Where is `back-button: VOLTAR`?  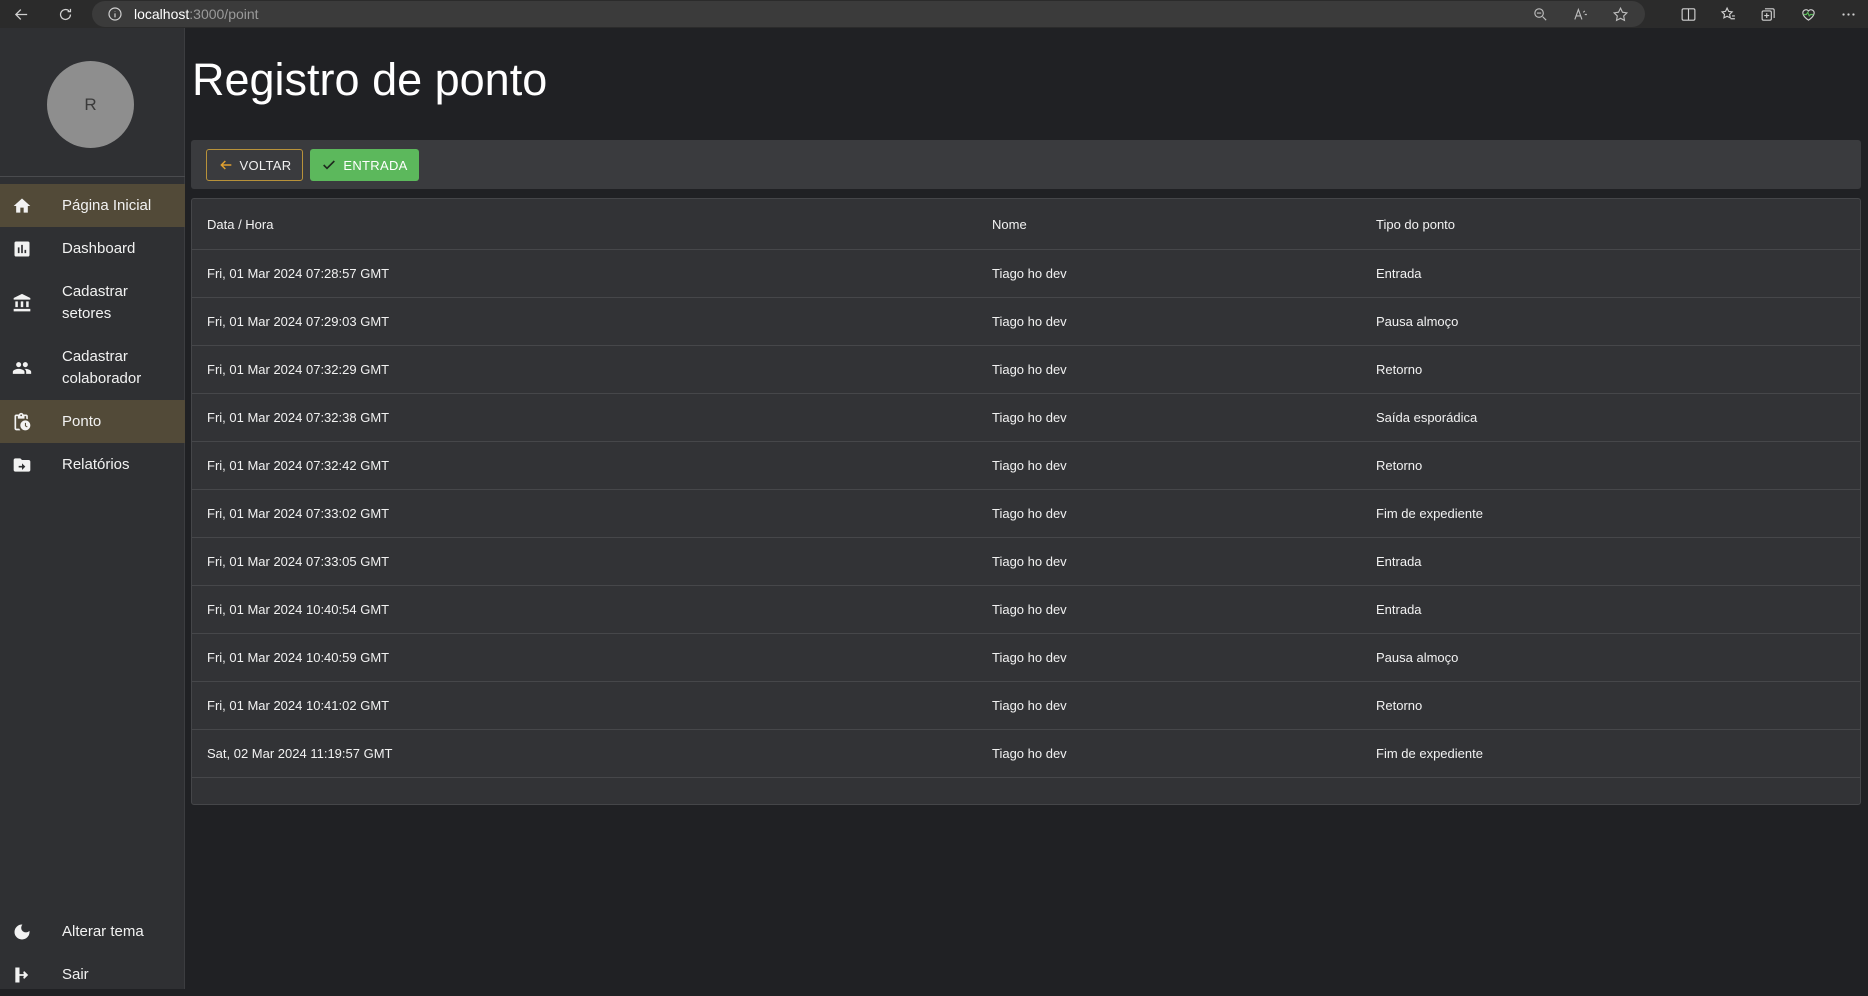 back-button: VOLTAR is located at coordinates (254, 165).